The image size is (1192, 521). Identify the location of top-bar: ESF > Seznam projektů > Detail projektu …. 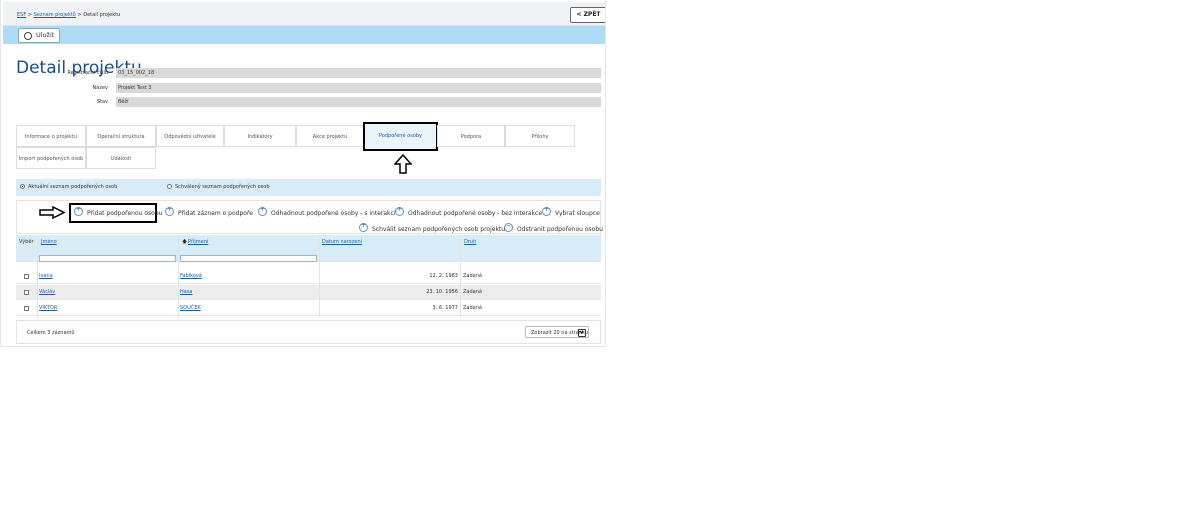
(304, 14).